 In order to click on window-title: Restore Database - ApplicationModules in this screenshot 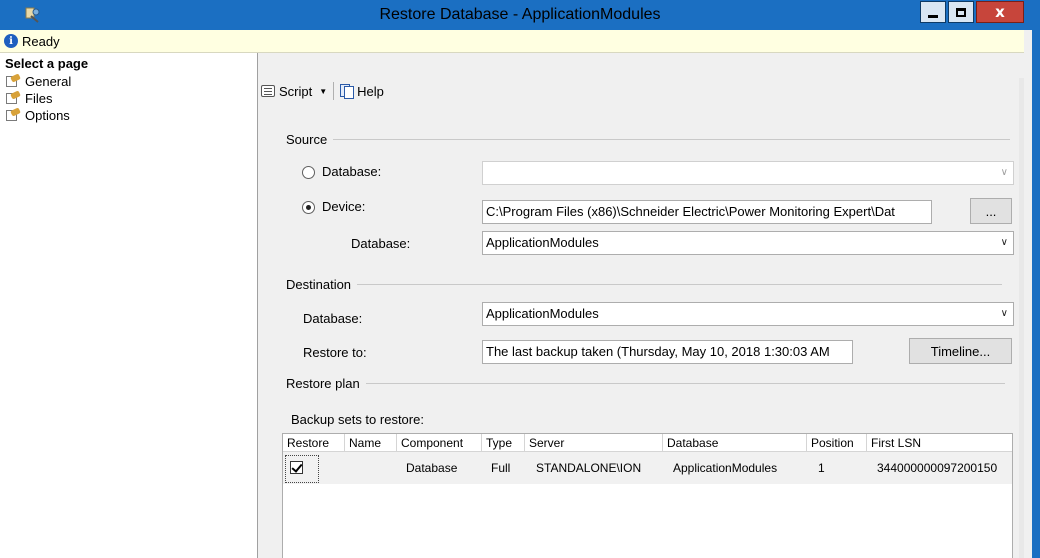, I will do `click(520, 14)`.